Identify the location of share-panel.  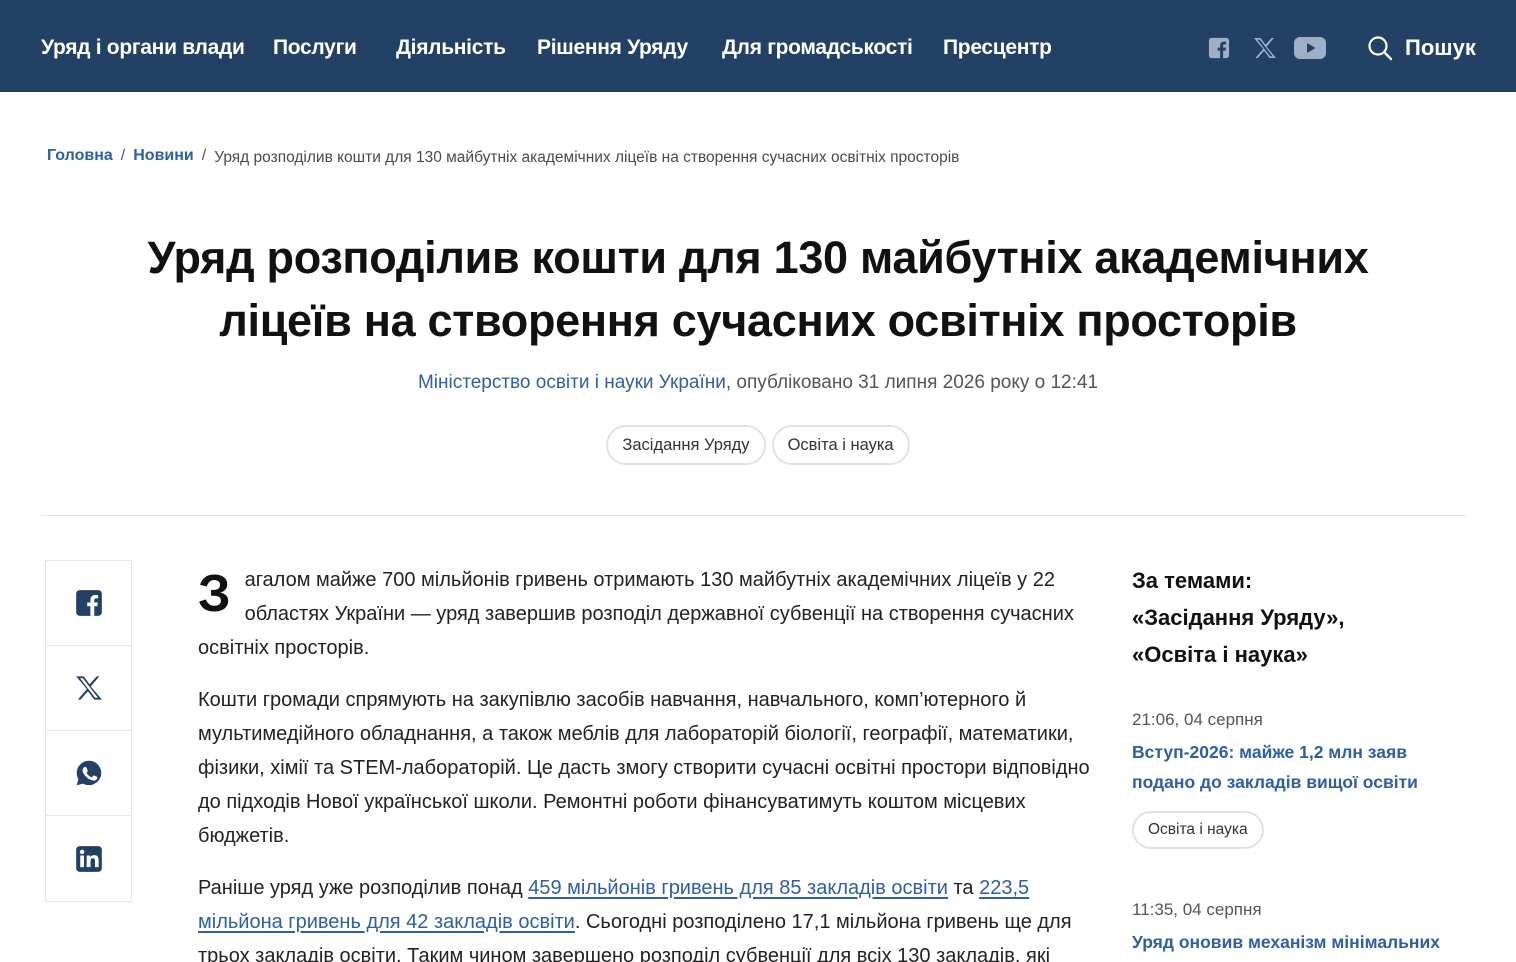
(88, 731).